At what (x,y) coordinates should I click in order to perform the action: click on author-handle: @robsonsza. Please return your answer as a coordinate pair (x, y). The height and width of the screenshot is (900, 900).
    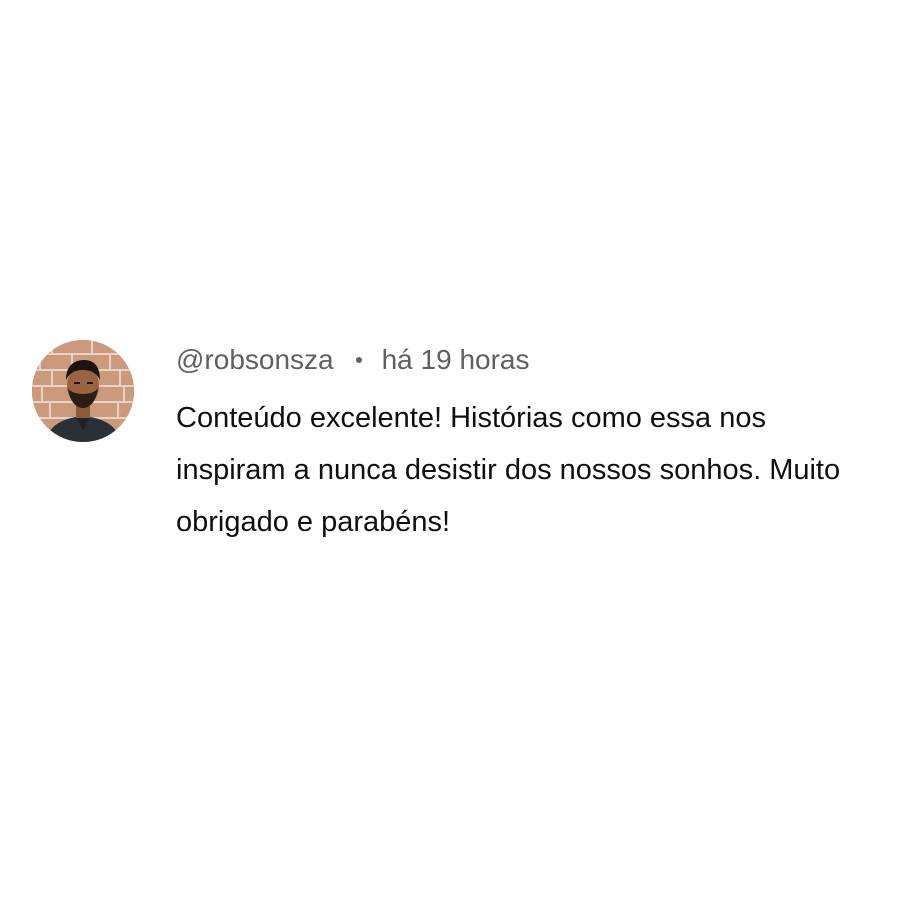
    Looking at the image, I should click on (255, 360).